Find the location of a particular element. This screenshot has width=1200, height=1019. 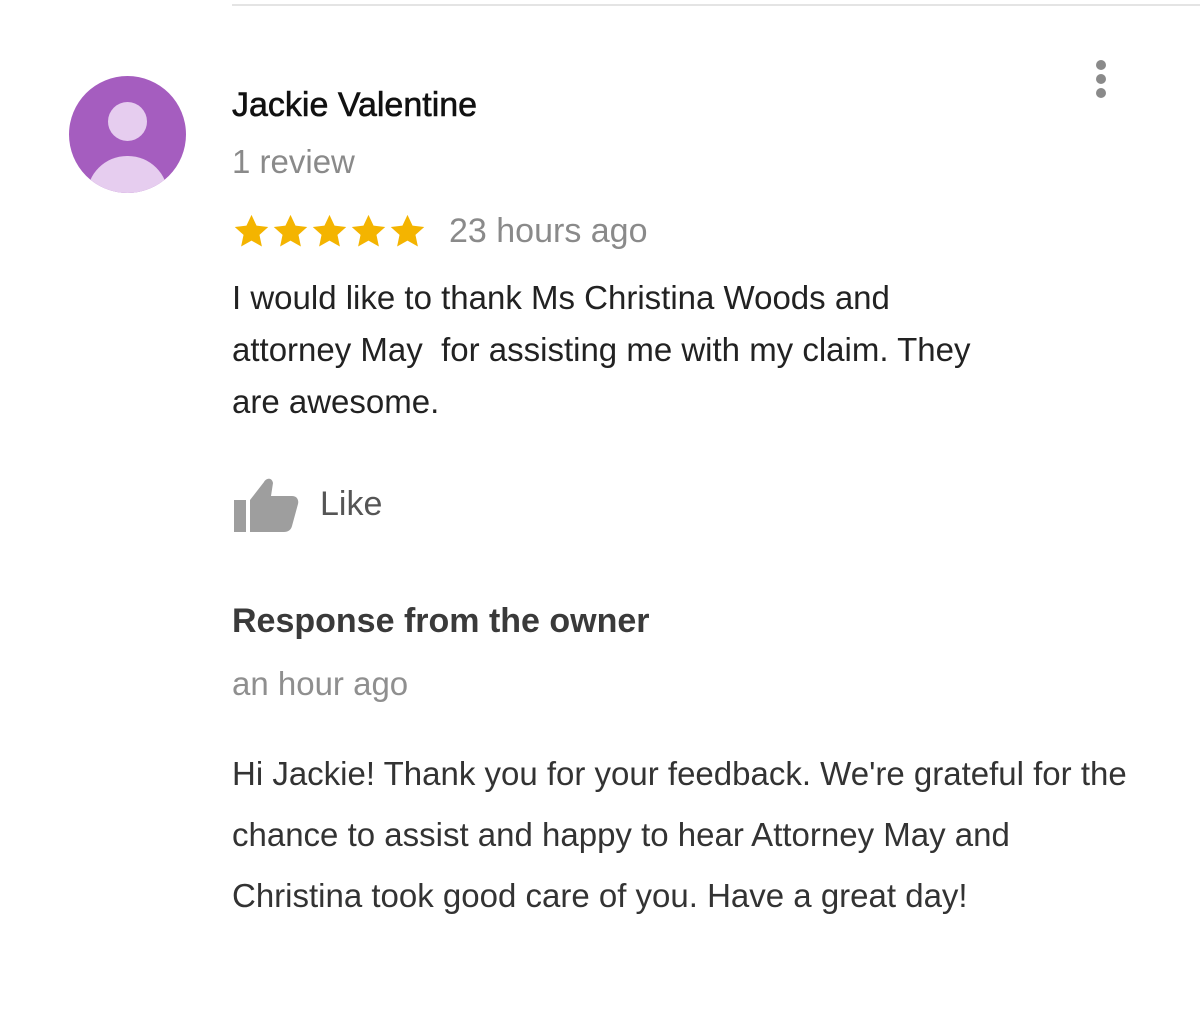

rating-row: 23 hours ago is located at coordinates (440, 231).